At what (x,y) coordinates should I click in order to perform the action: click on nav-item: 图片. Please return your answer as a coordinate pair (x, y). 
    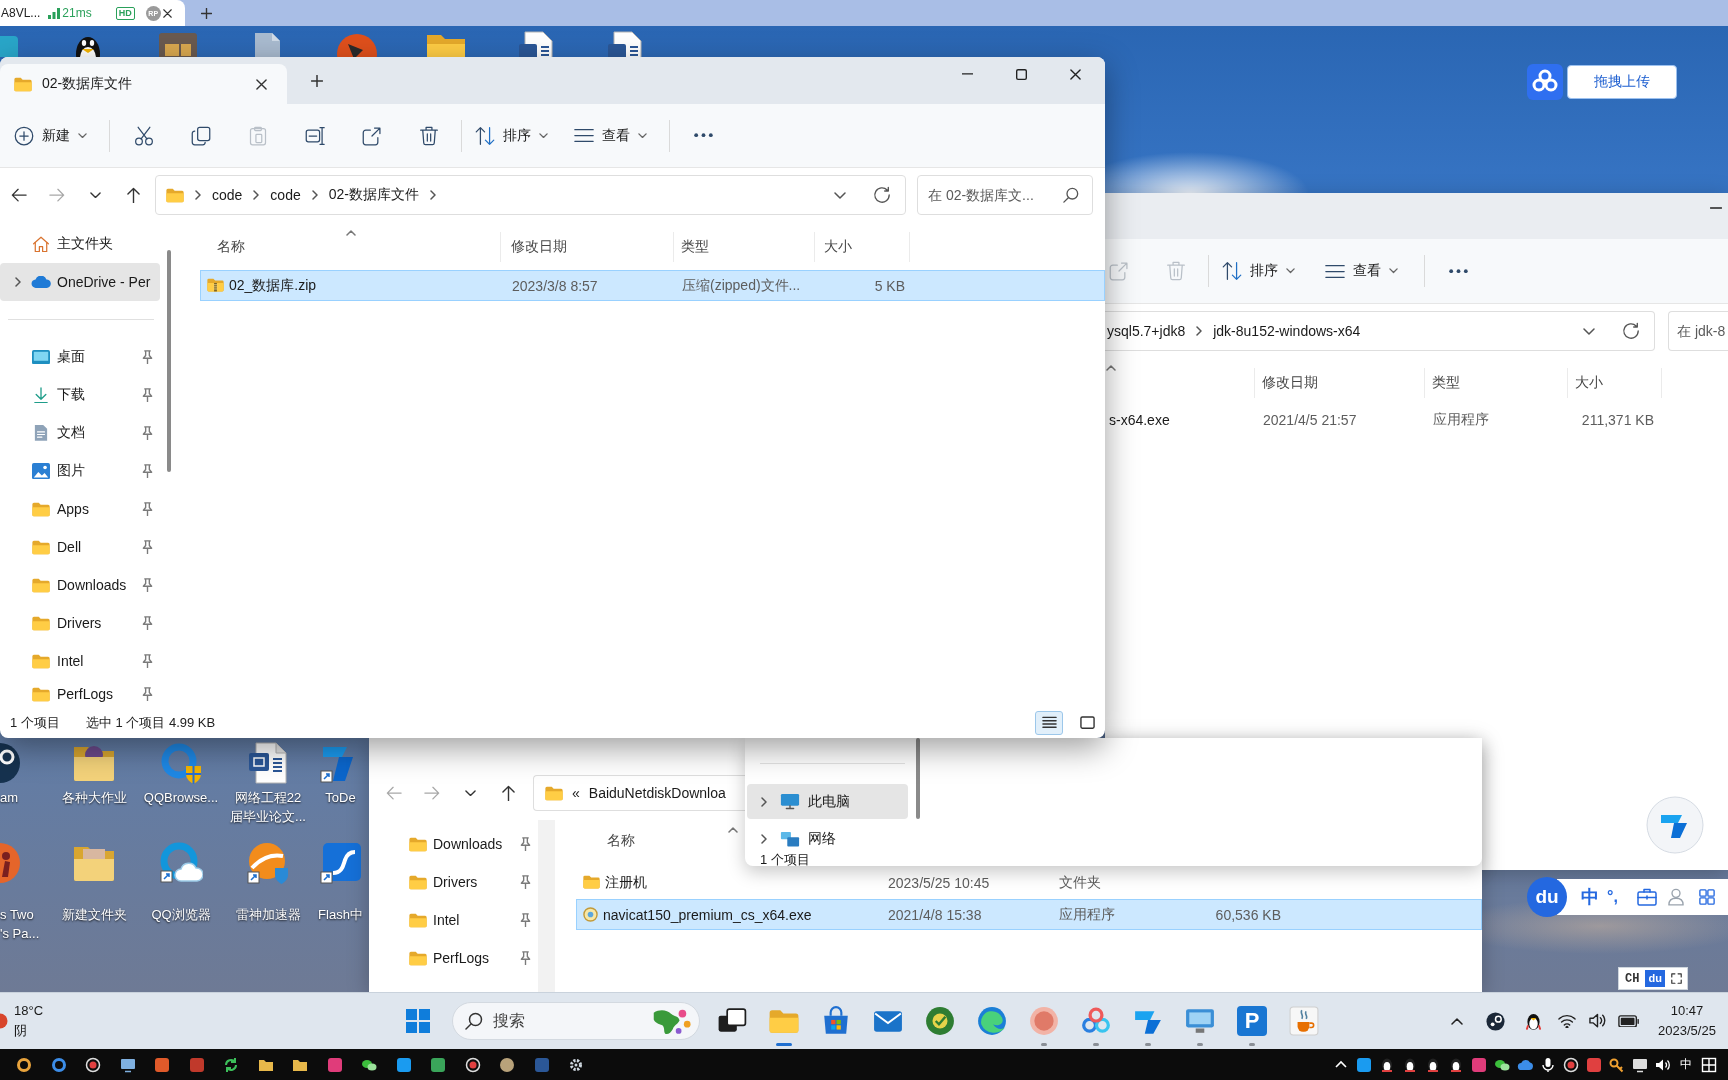
    Looking at the image, I should click on (80, 471).